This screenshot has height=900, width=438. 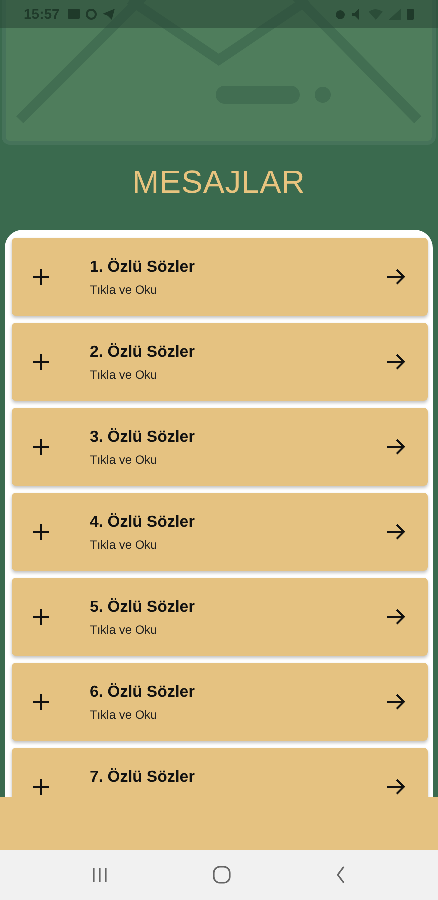 I want to click on back-icon, so click(x=341, y=875).